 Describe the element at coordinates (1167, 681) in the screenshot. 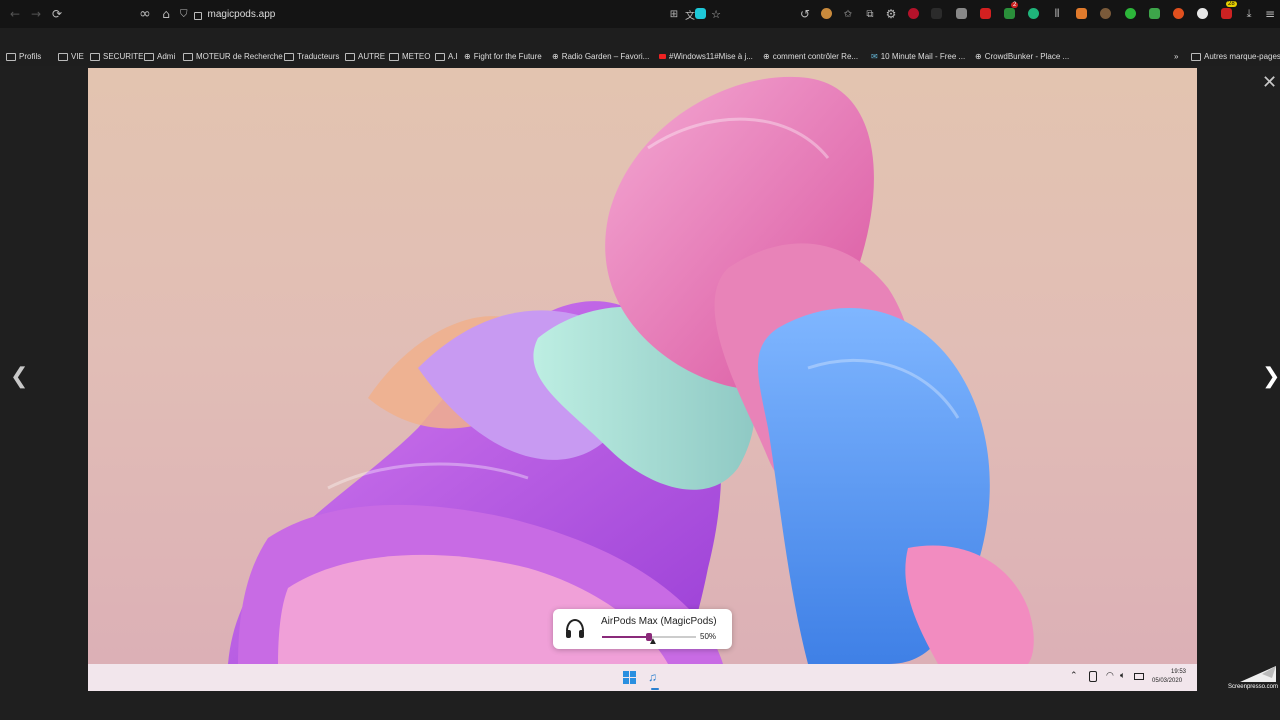

I see `clock-date: 05/03/2020` at that location.